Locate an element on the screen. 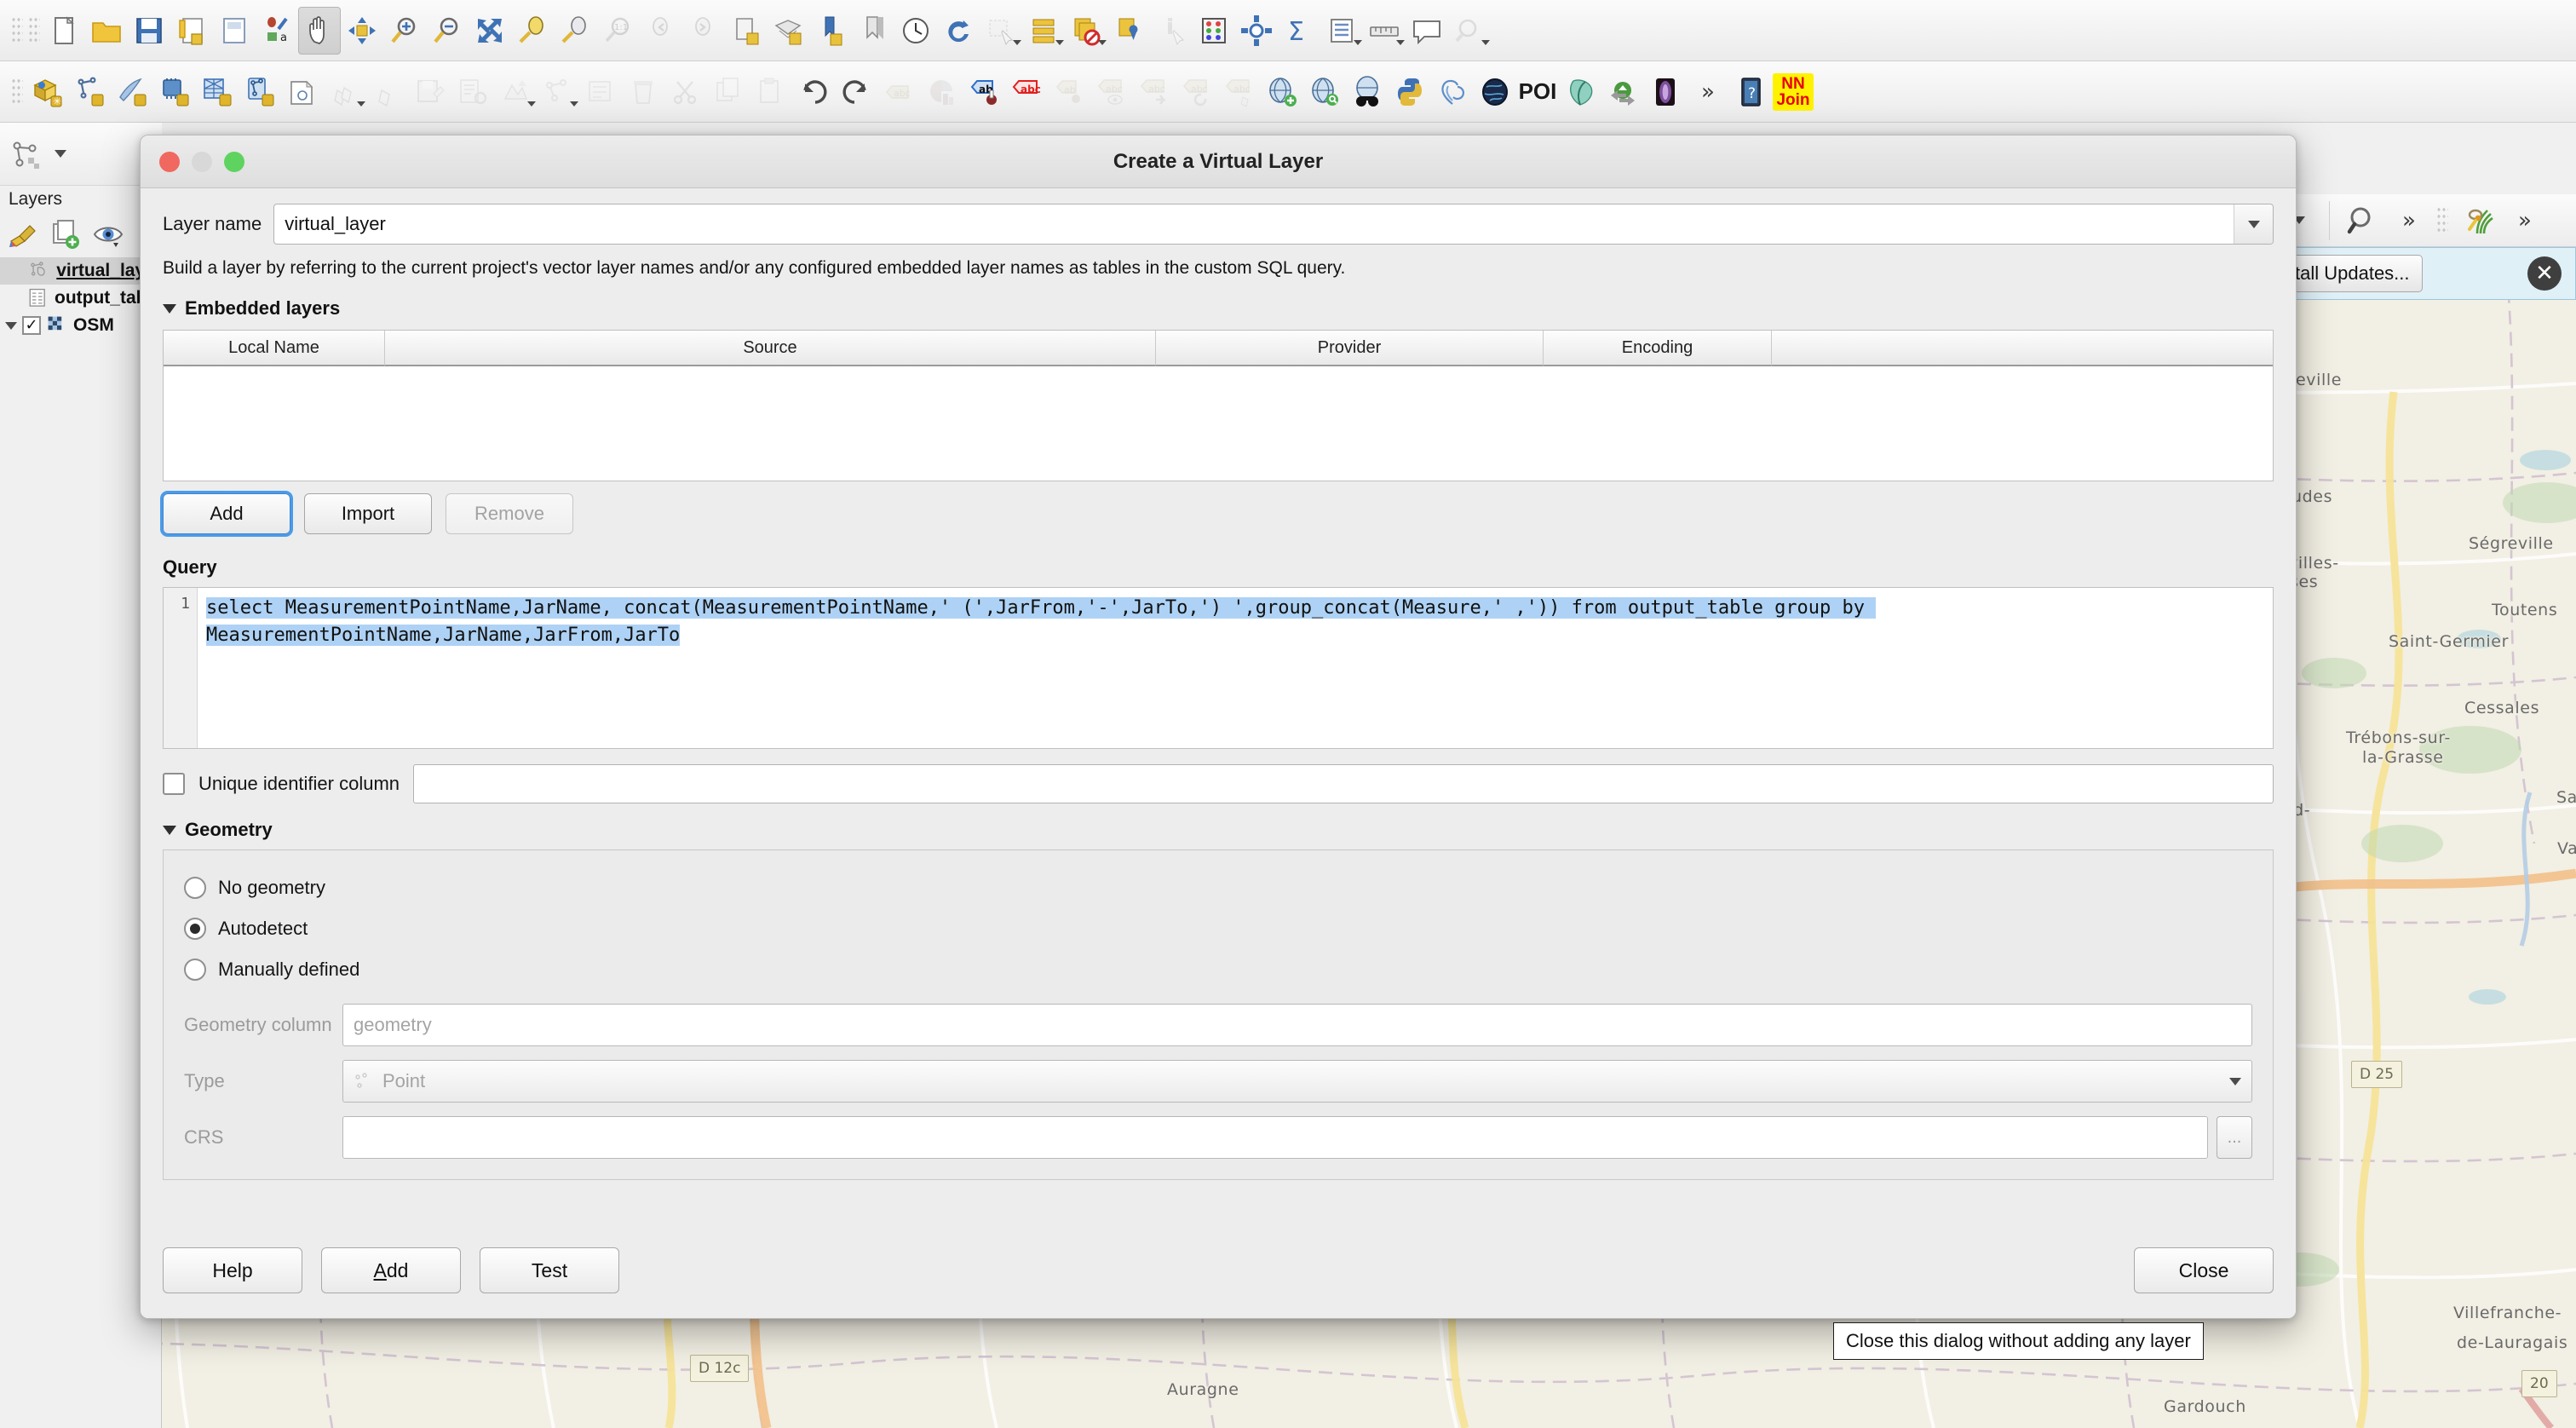 This screenshot has width=2576, height=1428. main-toolbar-row-1: a 1:1 Σ is located at coordinates (1288, 30).